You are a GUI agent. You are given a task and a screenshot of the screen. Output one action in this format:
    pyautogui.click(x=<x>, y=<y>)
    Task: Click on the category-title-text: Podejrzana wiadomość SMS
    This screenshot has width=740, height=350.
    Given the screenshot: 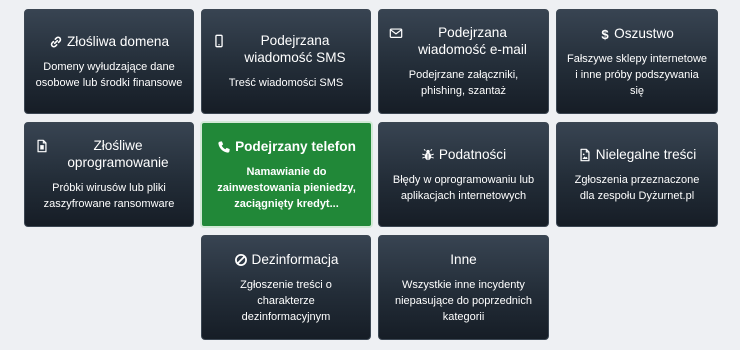 What is the action you would take?
    pyautogui.click(x=295, y=49)
    